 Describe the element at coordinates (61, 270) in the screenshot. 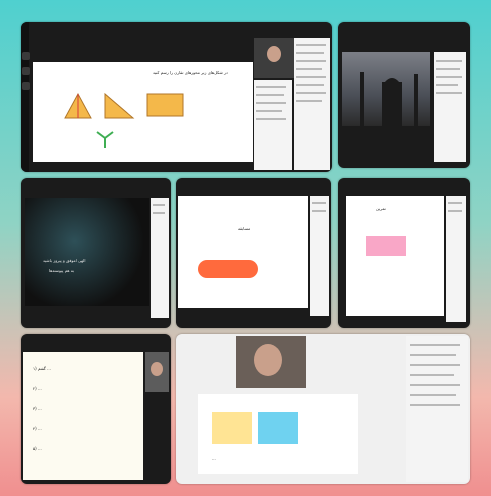

I see `video-line-2: به هم پیوسته‌ها` at that location.